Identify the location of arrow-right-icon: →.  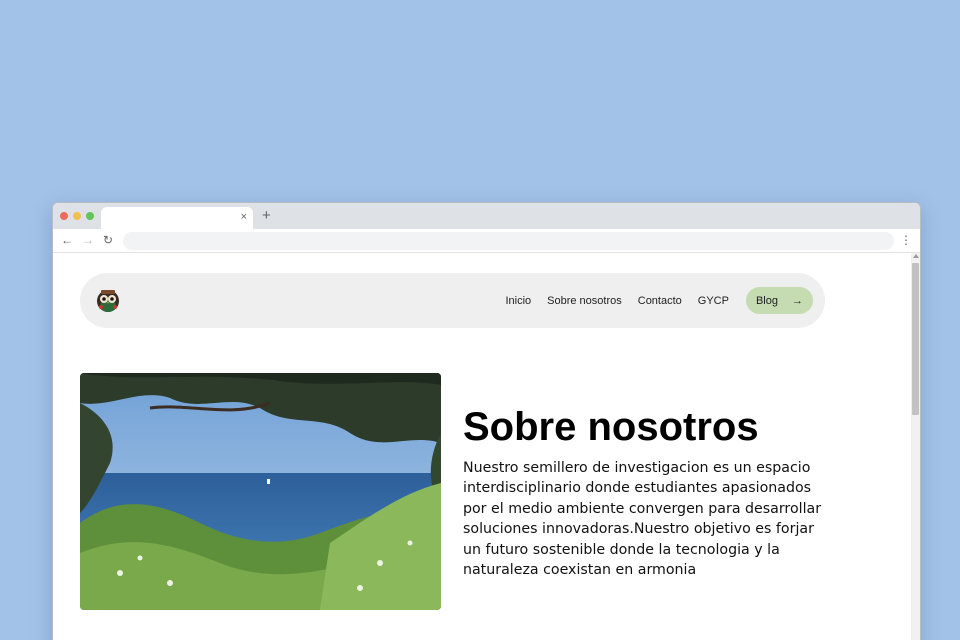
(797, 300).